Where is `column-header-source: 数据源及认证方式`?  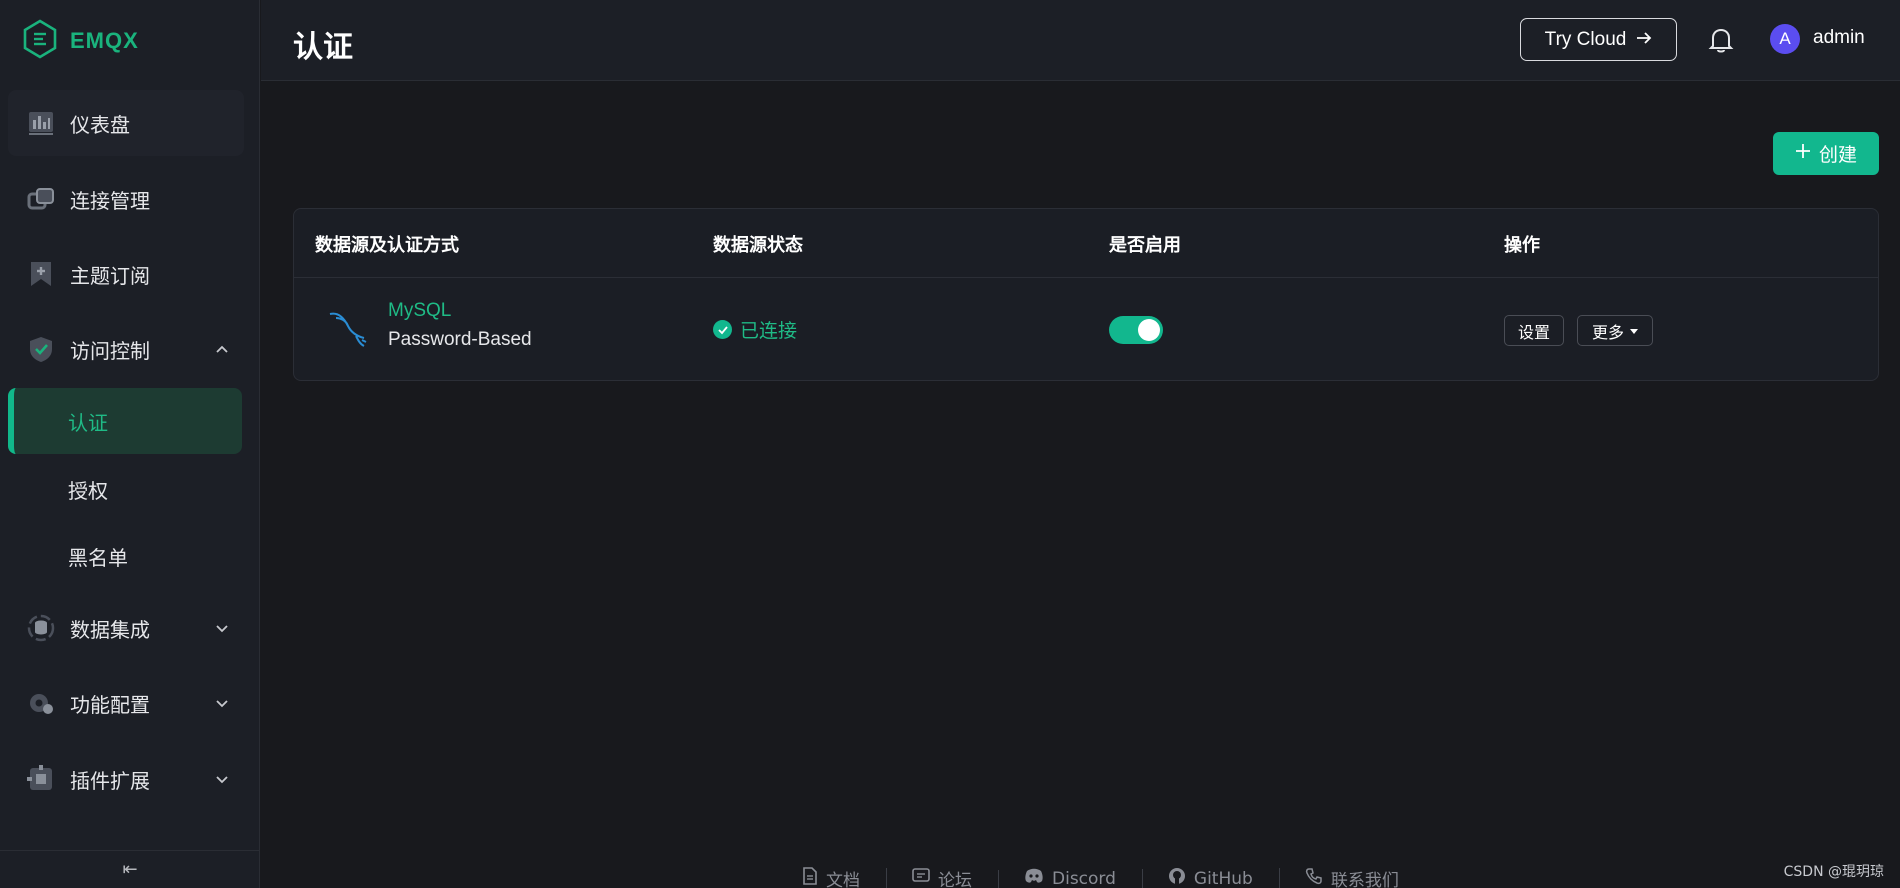
column-header-source: 数据源及认证方式 is located at coordinates (387, 245).